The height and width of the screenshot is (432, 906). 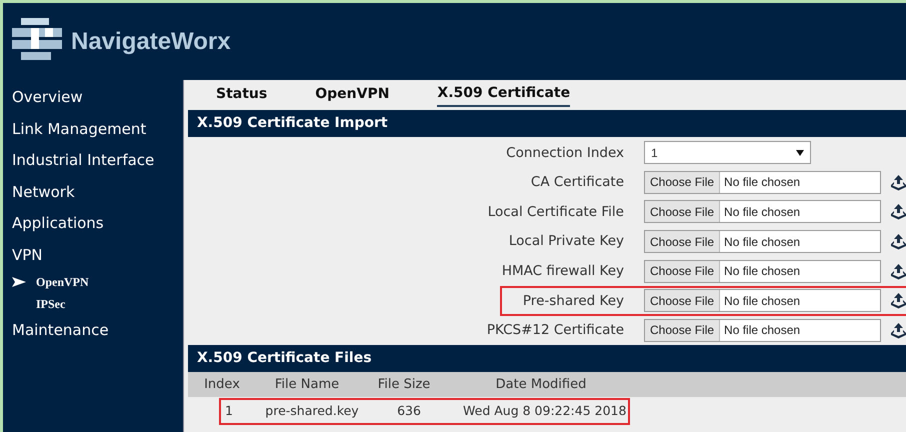 I want to click on sidebar-item: Maintenance, so click(x=56, y=330).